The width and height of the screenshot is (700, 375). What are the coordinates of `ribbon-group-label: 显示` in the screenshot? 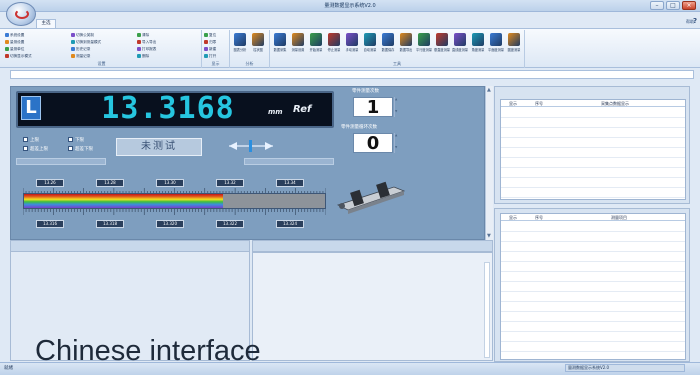 It's located at (215, 63).